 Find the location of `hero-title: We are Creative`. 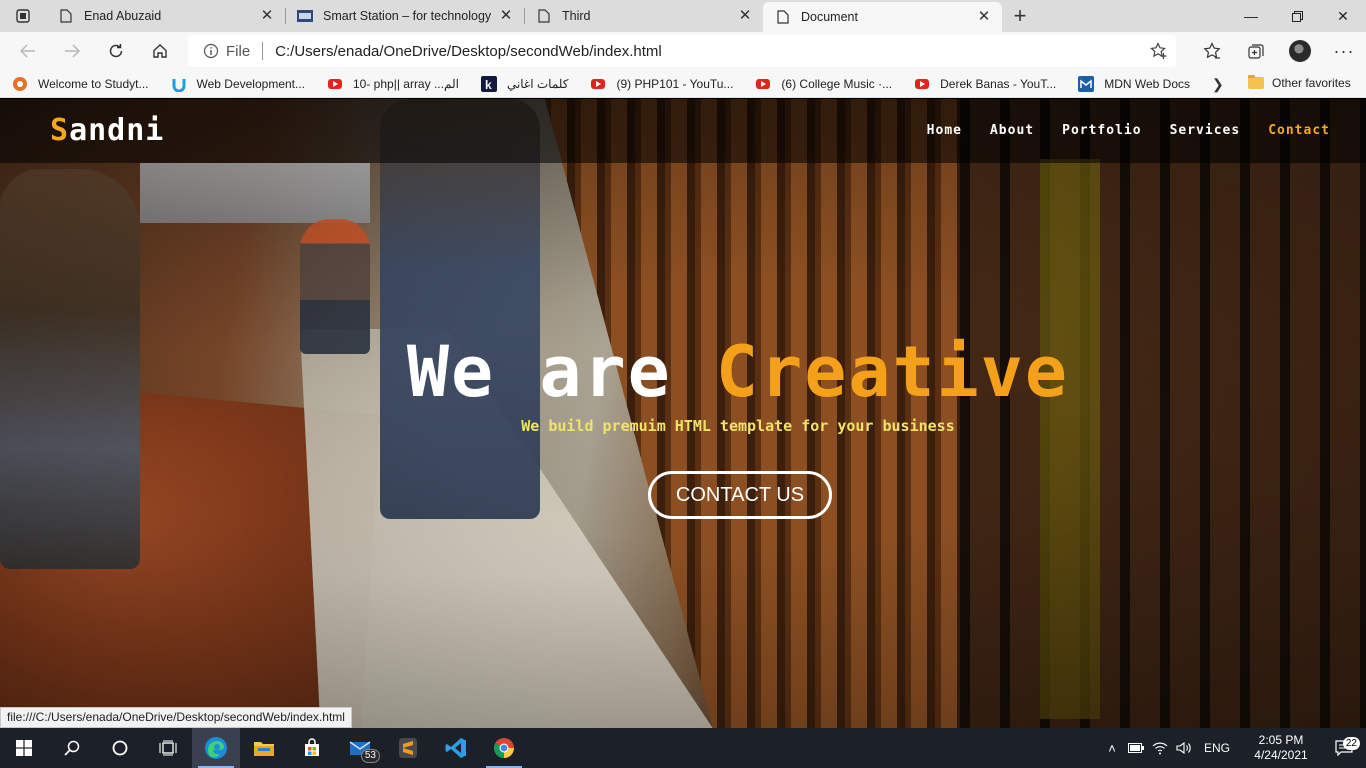

hero-title: We are Creative is located at coordinates (683, 372).